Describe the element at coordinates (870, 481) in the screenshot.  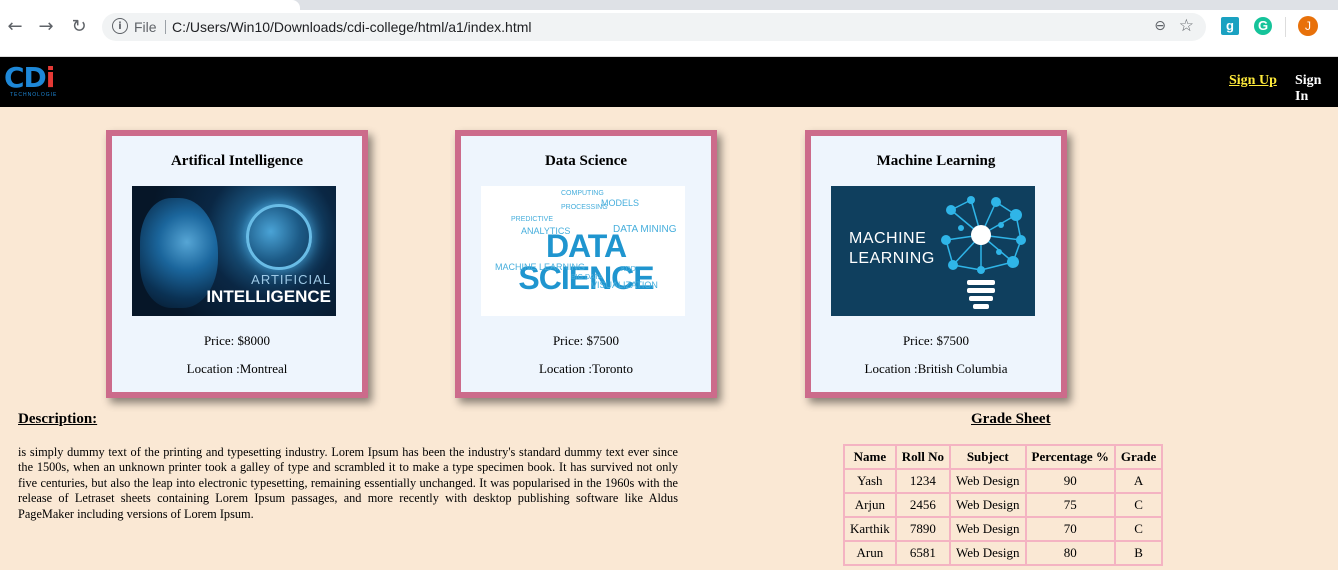
I see `cell-name: Yash` at that location.